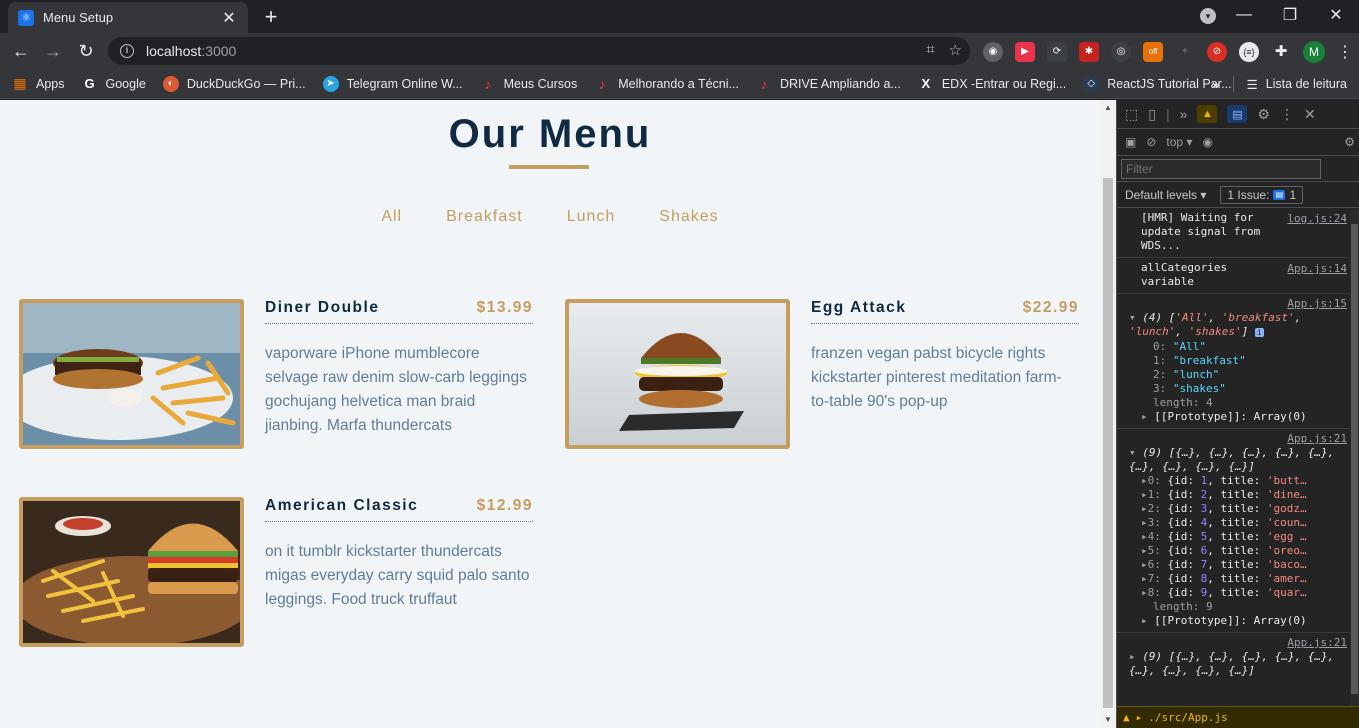  What do you see at coordinates (1244, 15) in the screenshot?
I see `minimize-button: —` at bounding box center [1244, 15].